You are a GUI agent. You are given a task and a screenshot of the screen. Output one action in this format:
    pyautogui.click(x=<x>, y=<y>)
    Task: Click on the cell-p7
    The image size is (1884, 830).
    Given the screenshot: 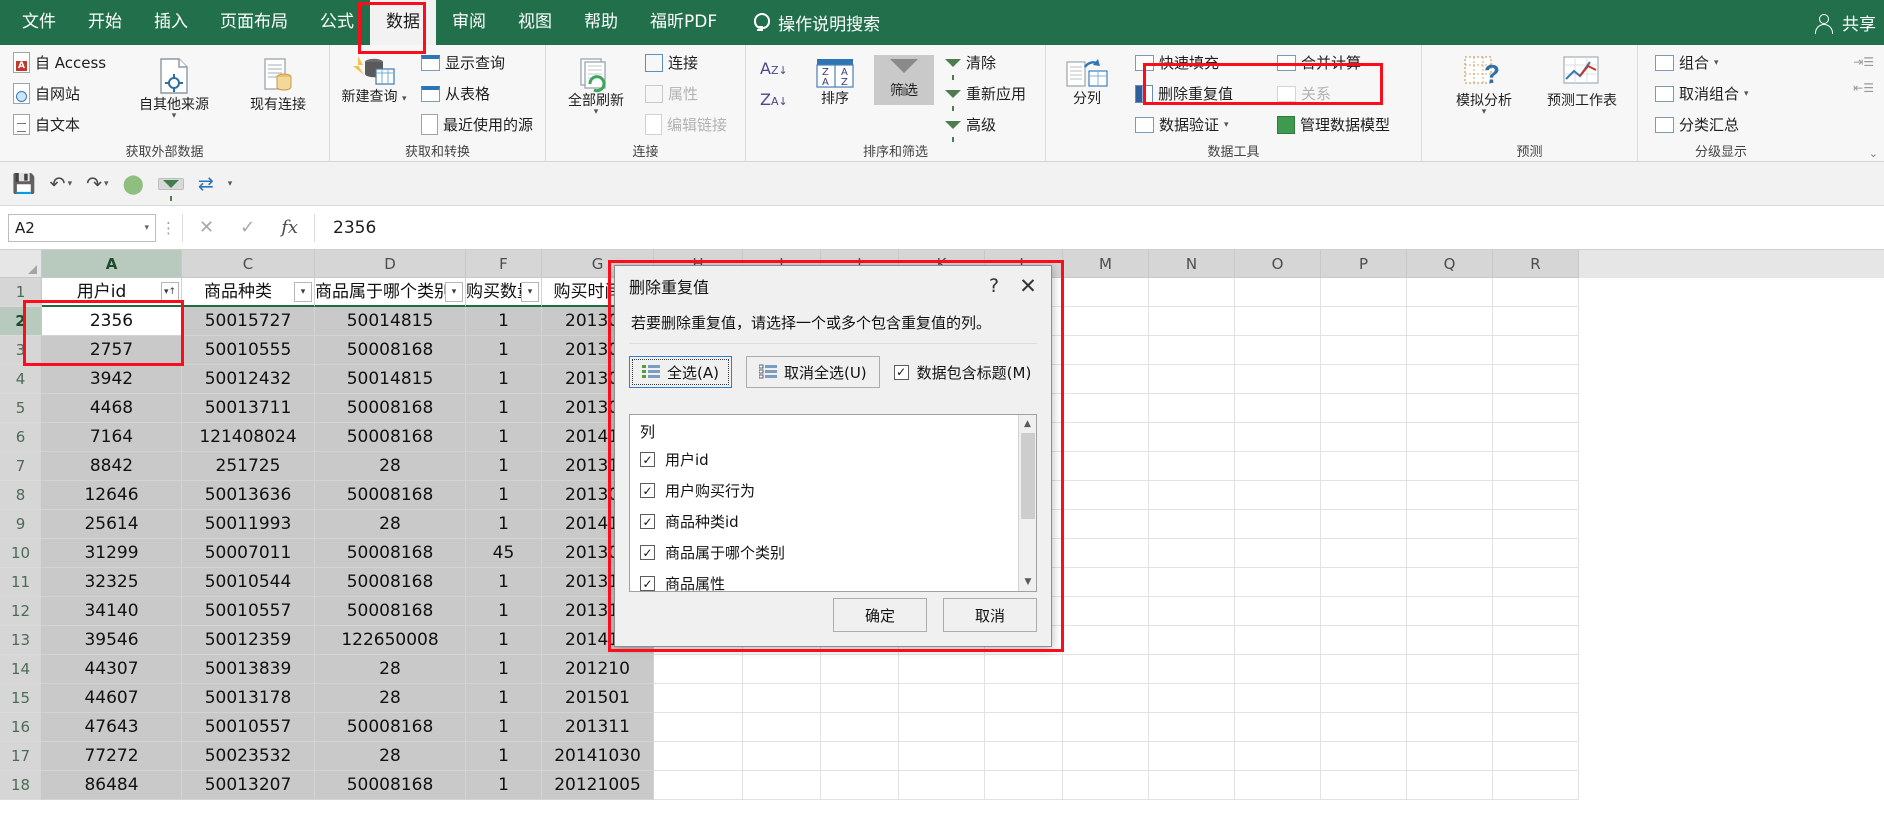 What is the action you would take?
    pyautogui.click(x=1364, y=466)
    